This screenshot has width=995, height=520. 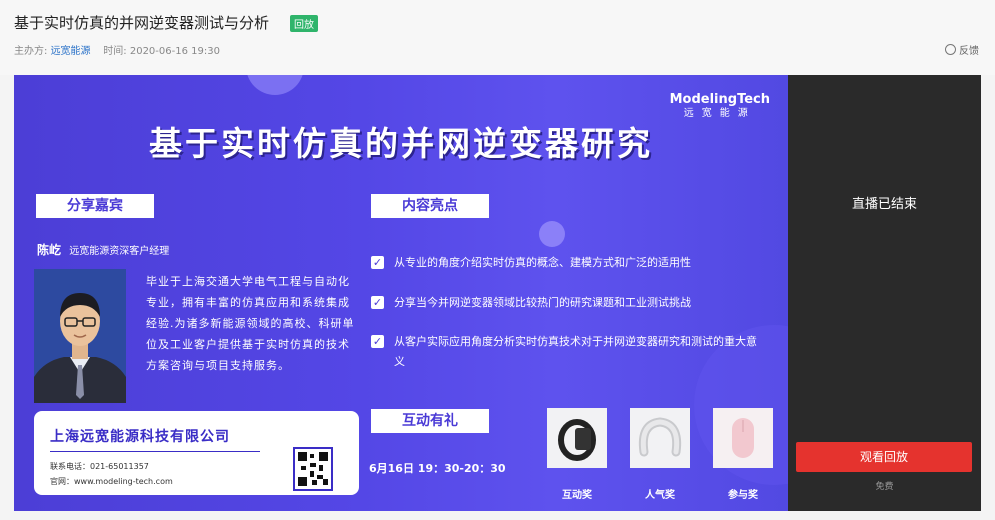 I want to click on prize-label: 参与奖, so click(x=743, y=495).